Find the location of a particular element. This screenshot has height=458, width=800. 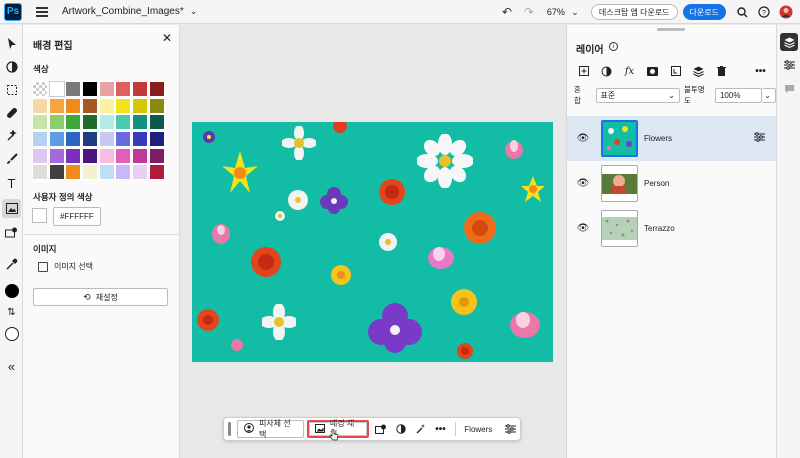

zoom-chevron-icon: ⌄ is located at coordinates (575, 12).